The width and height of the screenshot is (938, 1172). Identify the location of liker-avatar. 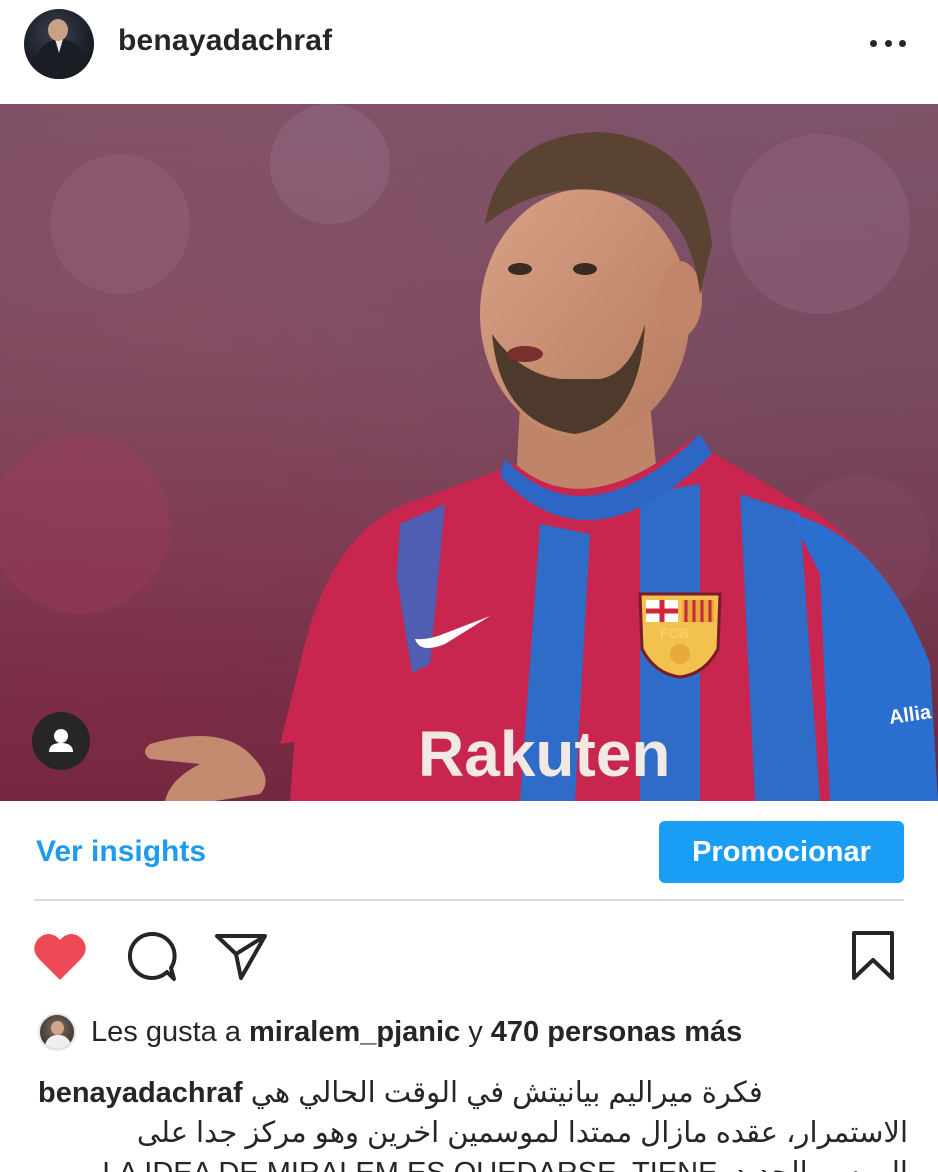
(57, 1032).